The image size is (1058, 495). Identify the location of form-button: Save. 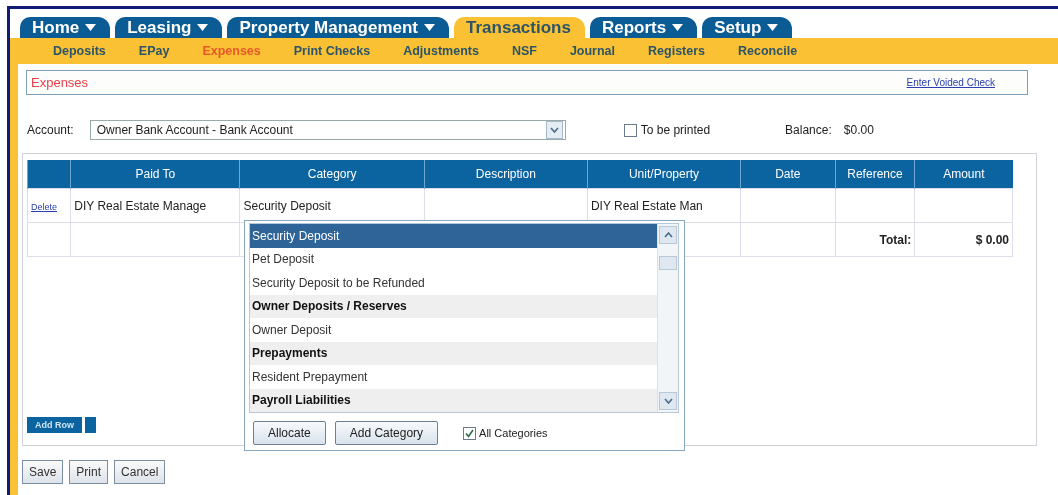
(43, 472).